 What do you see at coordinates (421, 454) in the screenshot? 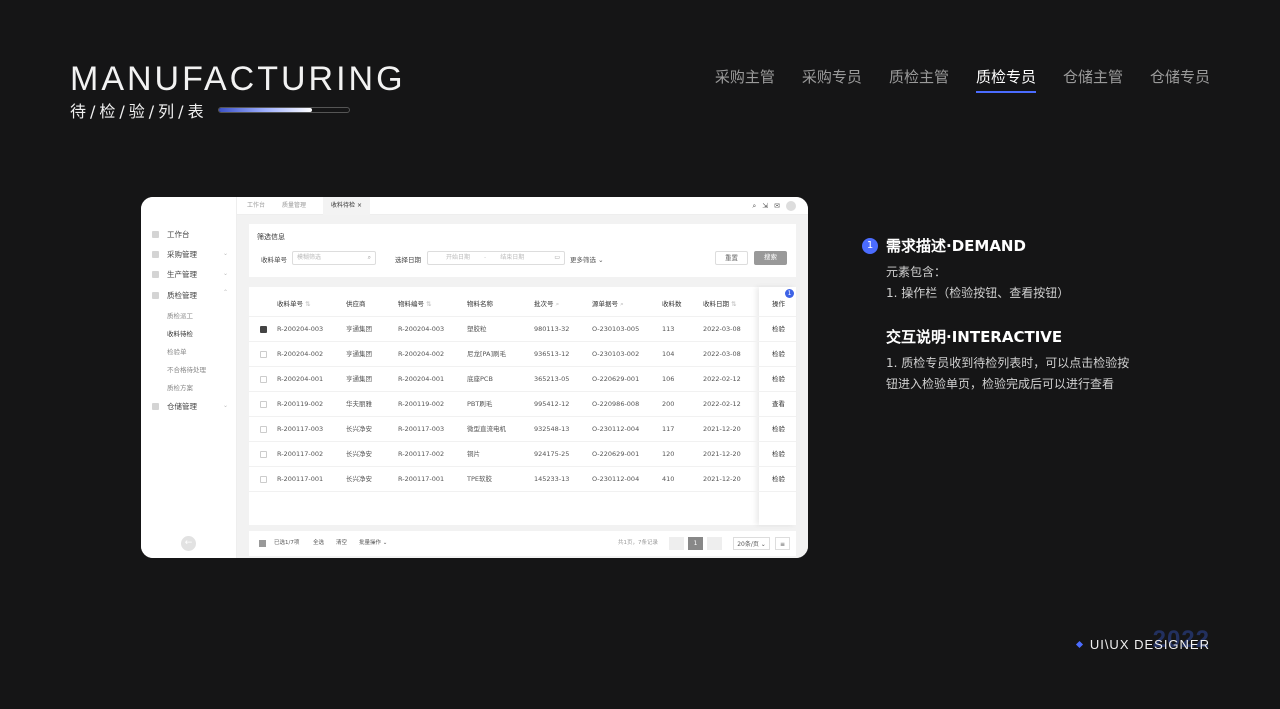
I see `cell-material-code: R-200117-002` at bounding box center [421, 454].